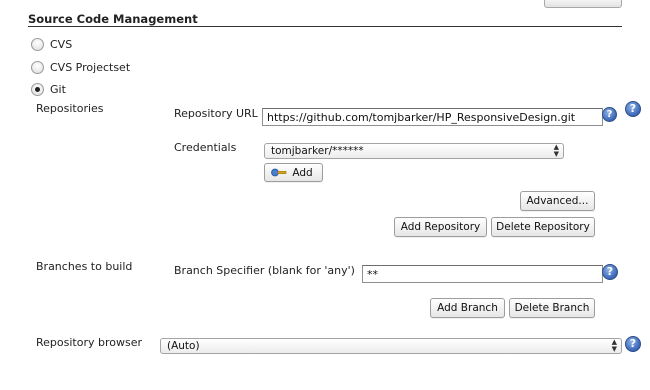  What do you see at coordinates (205, 147) in the screenshot?
I see `credentials-label: Credentials` at bounding box center [205, 147].